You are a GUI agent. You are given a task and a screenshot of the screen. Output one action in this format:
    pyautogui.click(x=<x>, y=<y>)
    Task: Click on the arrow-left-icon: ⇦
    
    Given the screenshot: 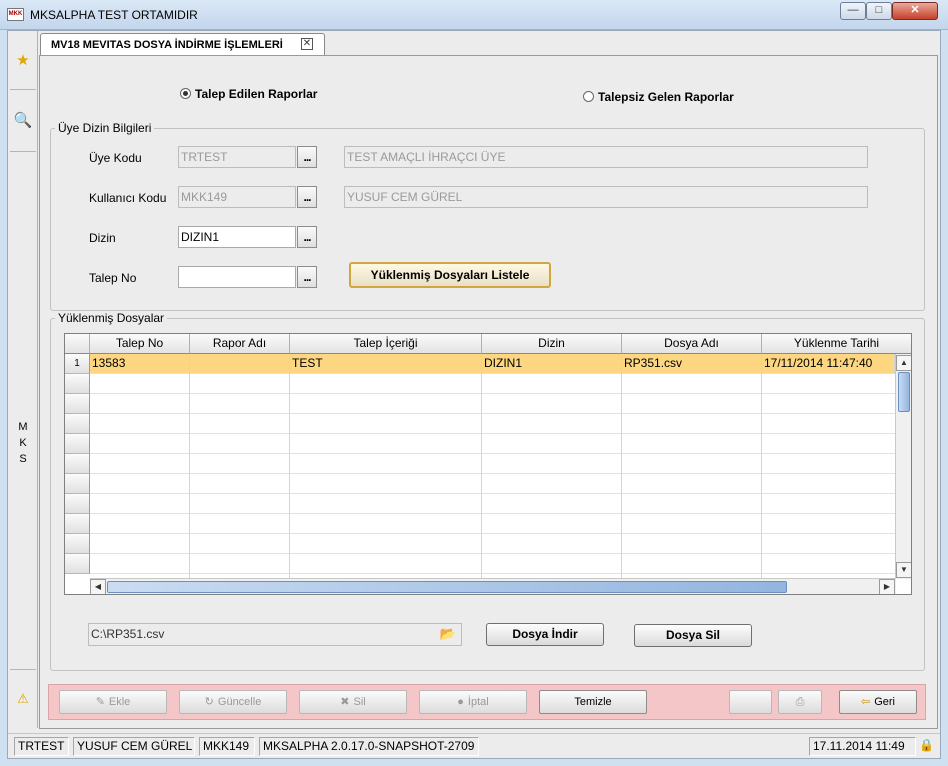 What is the action you would take?
    pyautogui.click(x=866, y=702)
    